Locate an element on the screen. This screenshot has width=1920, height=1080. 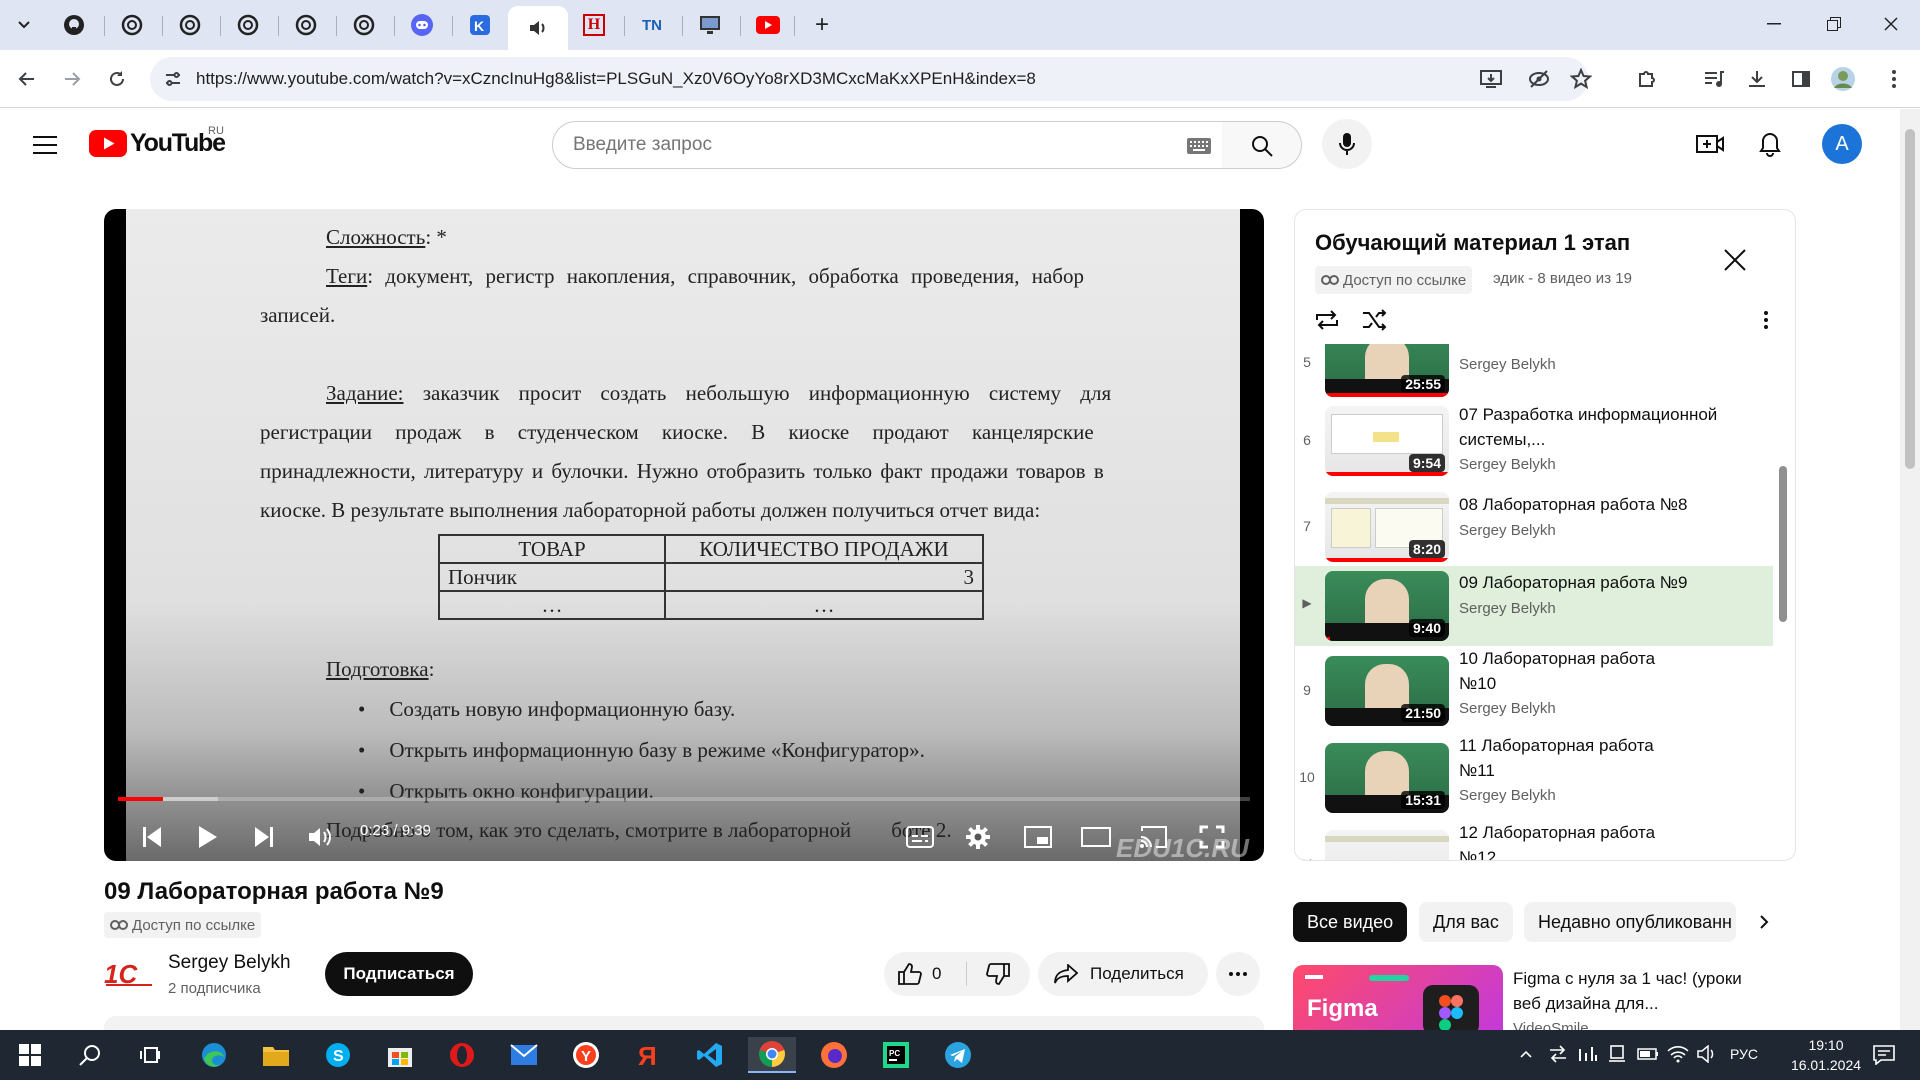
search-input is located at coordinates (853, 145).